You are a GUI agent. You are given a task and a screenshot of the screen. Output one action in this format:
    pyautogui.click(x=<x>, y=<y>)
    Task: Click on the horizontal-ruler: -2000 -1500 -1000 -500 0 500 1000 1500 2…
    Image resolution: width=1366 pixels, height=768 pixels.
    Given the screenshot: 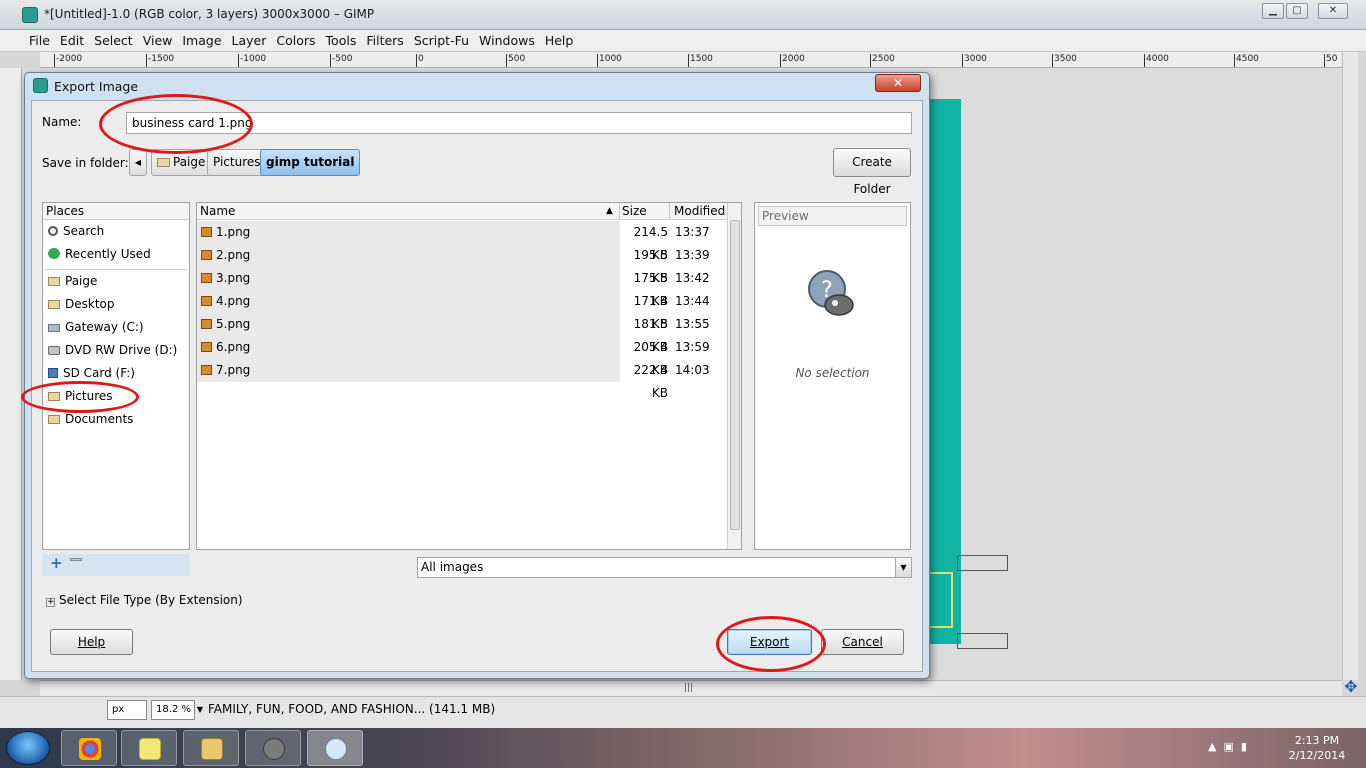 What is the action you would take?
    pyautogui.click(x=691, y=60)
    